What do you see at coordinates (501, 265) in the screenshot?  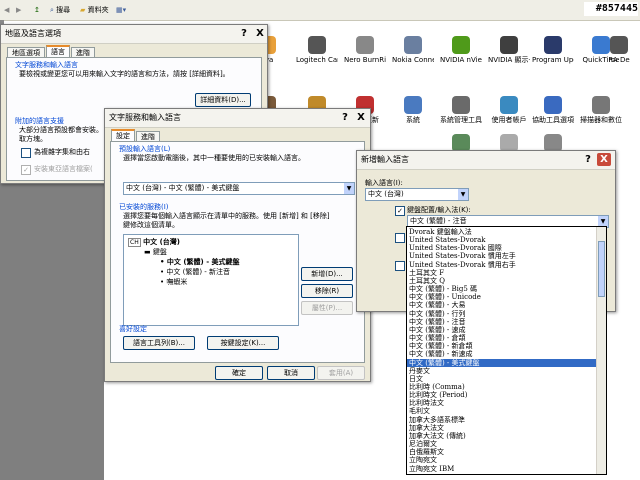 I see `dropdown-option: United States-Dvorak 慣用右手` at bounding box center [501, 265].